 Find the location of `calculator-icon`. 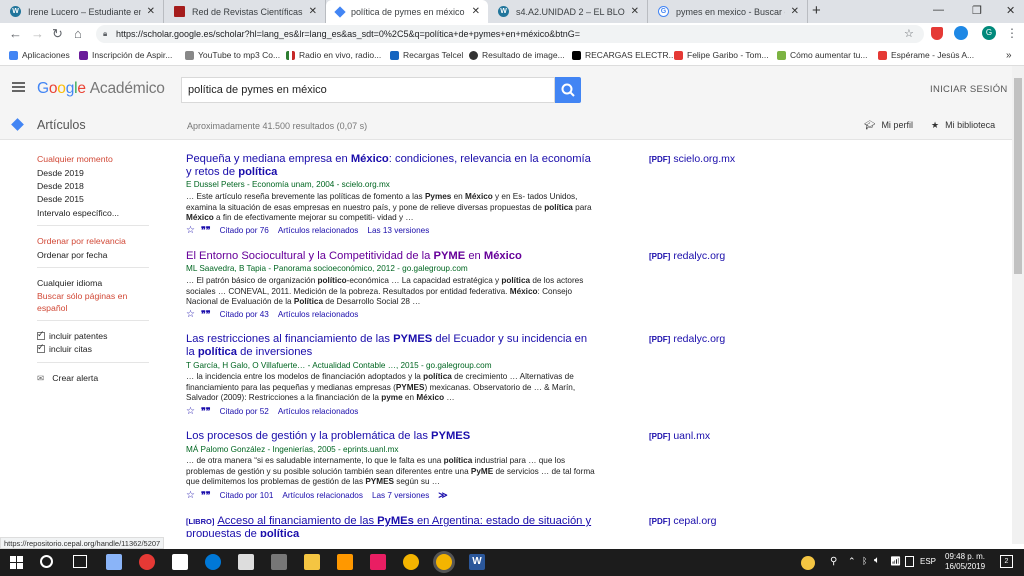

calculator-icon is located at coordinates (279, 562).